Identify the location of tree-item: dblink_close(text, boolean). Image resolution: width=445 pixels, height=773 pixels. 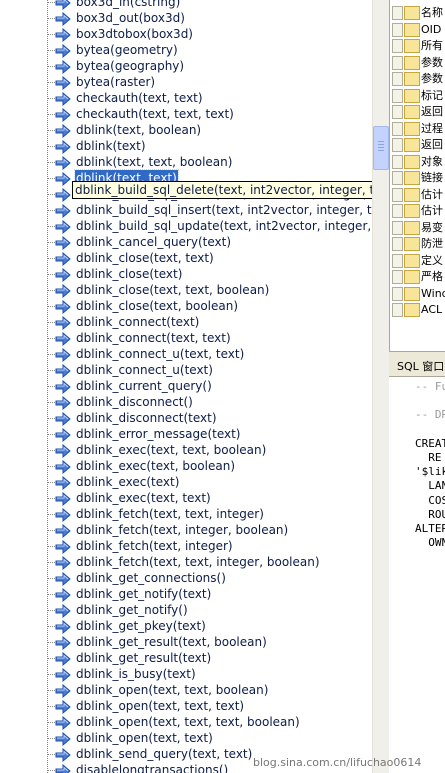
(186, 306).